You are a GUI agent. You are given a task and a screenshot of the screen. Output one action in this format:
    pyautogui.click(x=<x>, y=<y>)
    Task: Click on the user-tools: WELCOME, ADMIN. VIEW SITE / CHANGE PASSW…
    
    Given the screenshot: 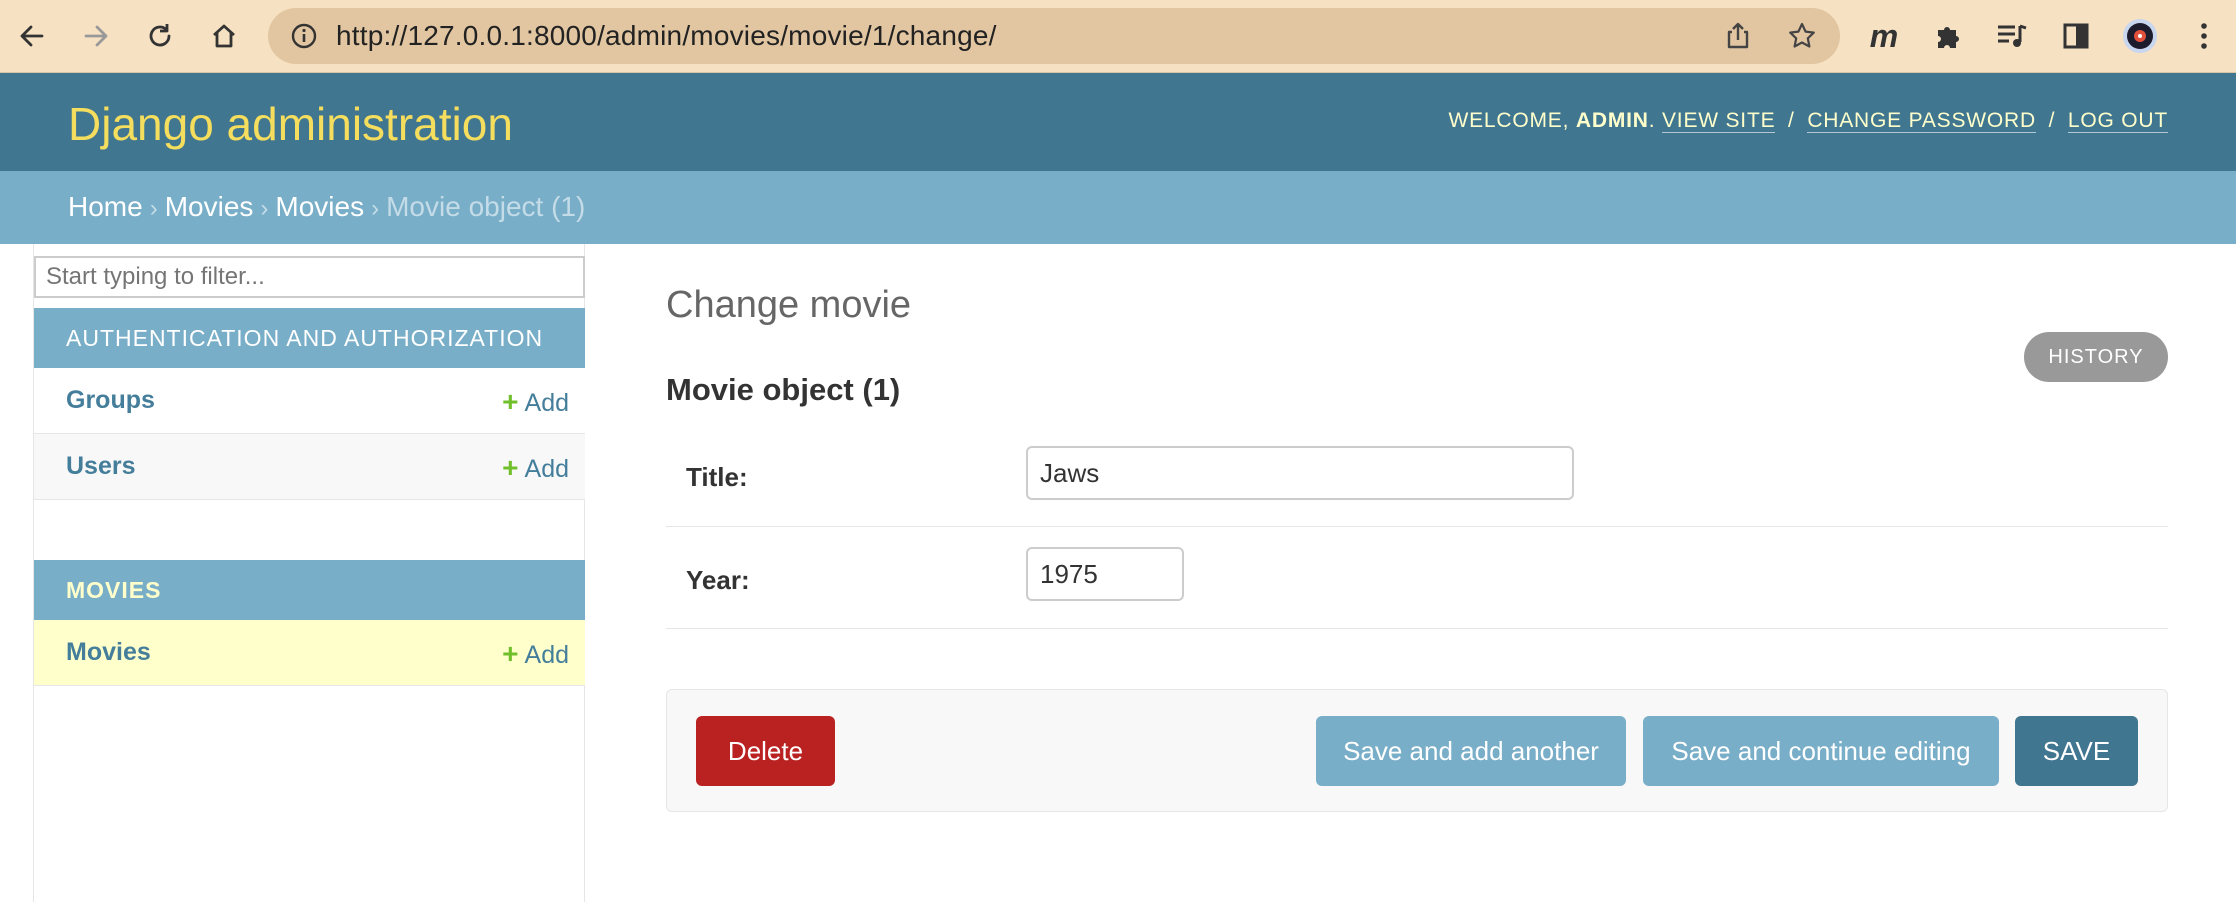 What is the action you would take?
    pyautogui.click(x=1808, y=121)
    